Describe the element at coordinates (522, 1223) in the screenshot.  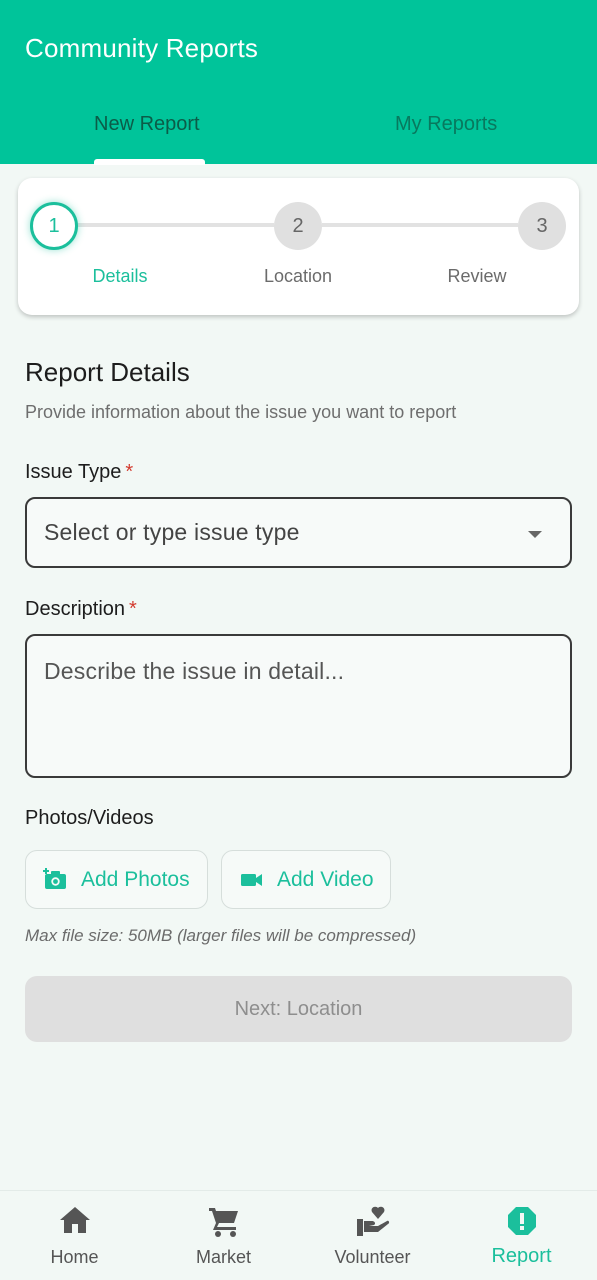
I see `report-alert-icon` at that location.